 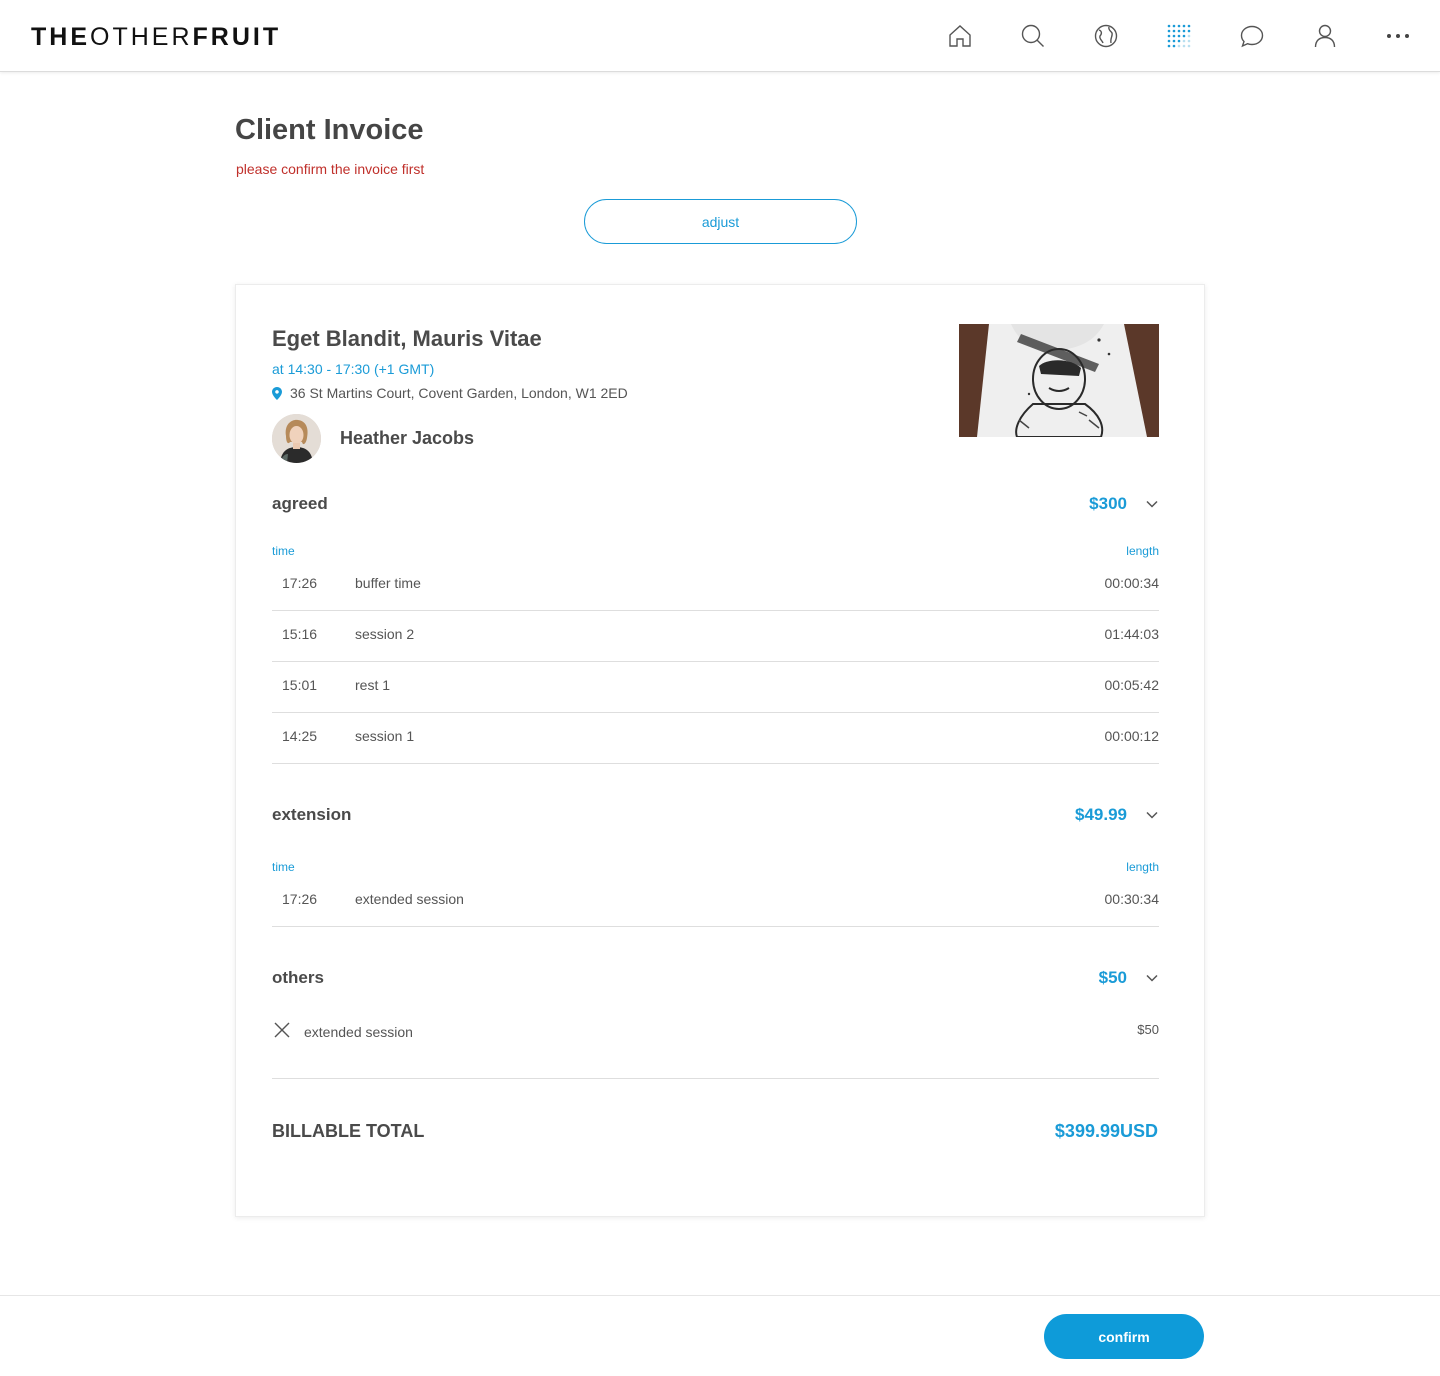 I want to click on others-amount: $50, so click(x=1112, y=977).